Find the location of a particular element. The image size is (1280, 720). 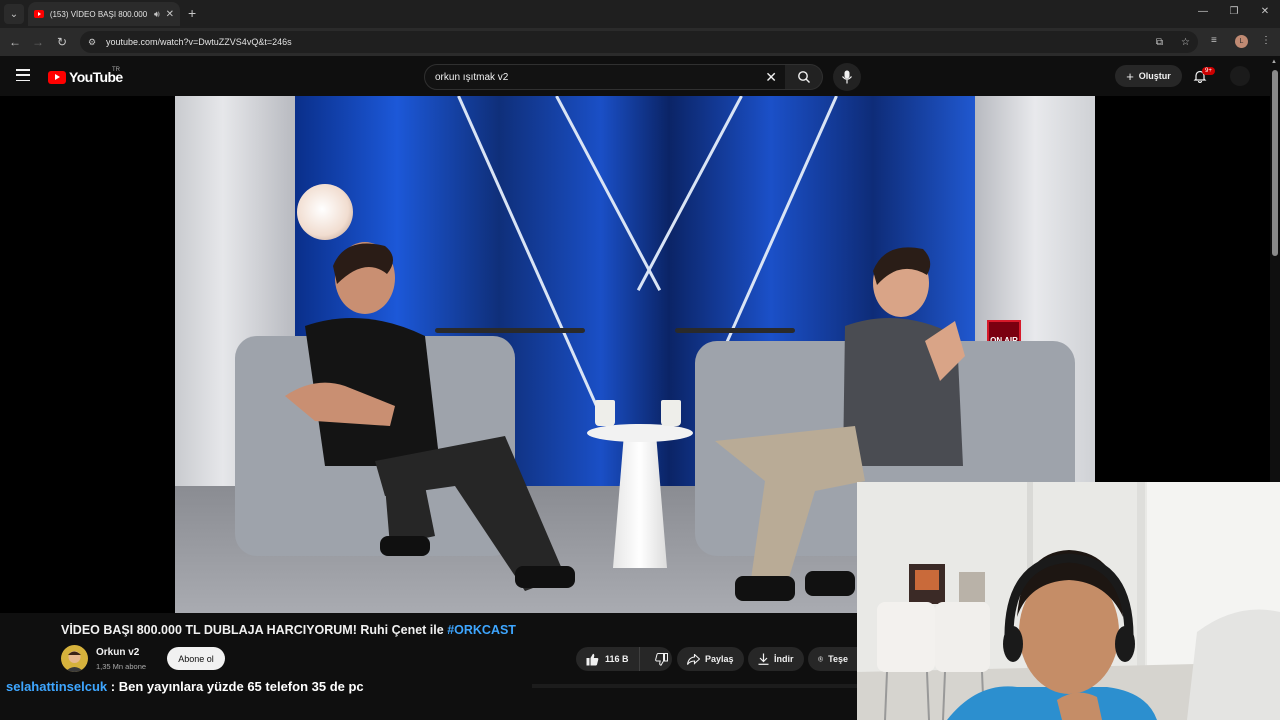

restore-icon: ❐ is located at coordinates (1234, 11).